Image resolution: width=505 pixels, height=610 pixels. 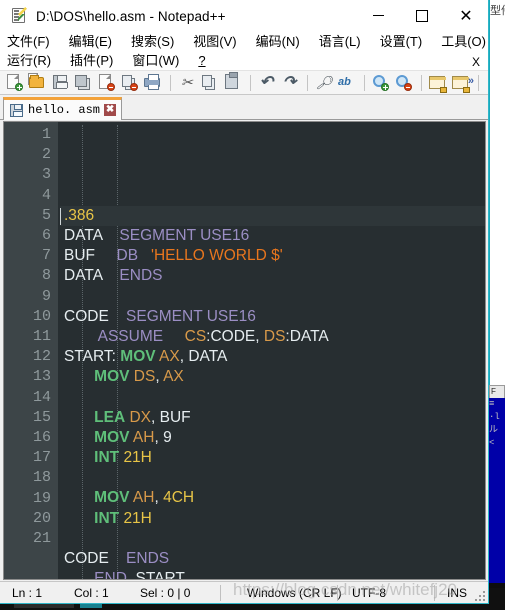 What do you see at coordinates (218, 41) in the screenshot?
I see `menu-item-view: 视图(V)` at bounding box center [218, 41].